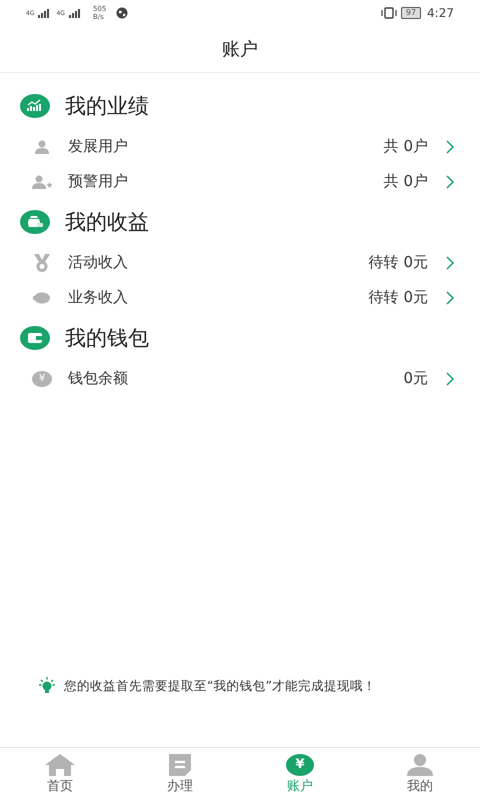 The width and height of the screenshot is (480, 800). I want to click on clock: 4:27, so click(440, 13).